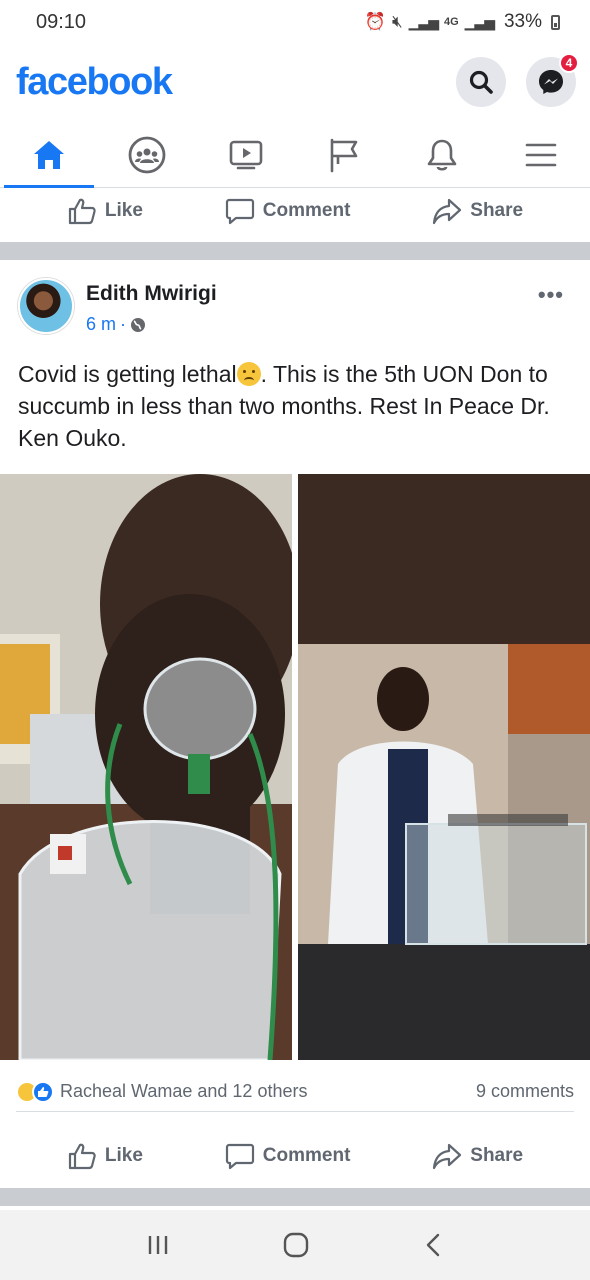 Image resolution: width=590 pixels, height=1280 pixels. Describe the element at coordinates (525, 1091) in the screenshot. I see `comments-count: 9 comments` at that location.